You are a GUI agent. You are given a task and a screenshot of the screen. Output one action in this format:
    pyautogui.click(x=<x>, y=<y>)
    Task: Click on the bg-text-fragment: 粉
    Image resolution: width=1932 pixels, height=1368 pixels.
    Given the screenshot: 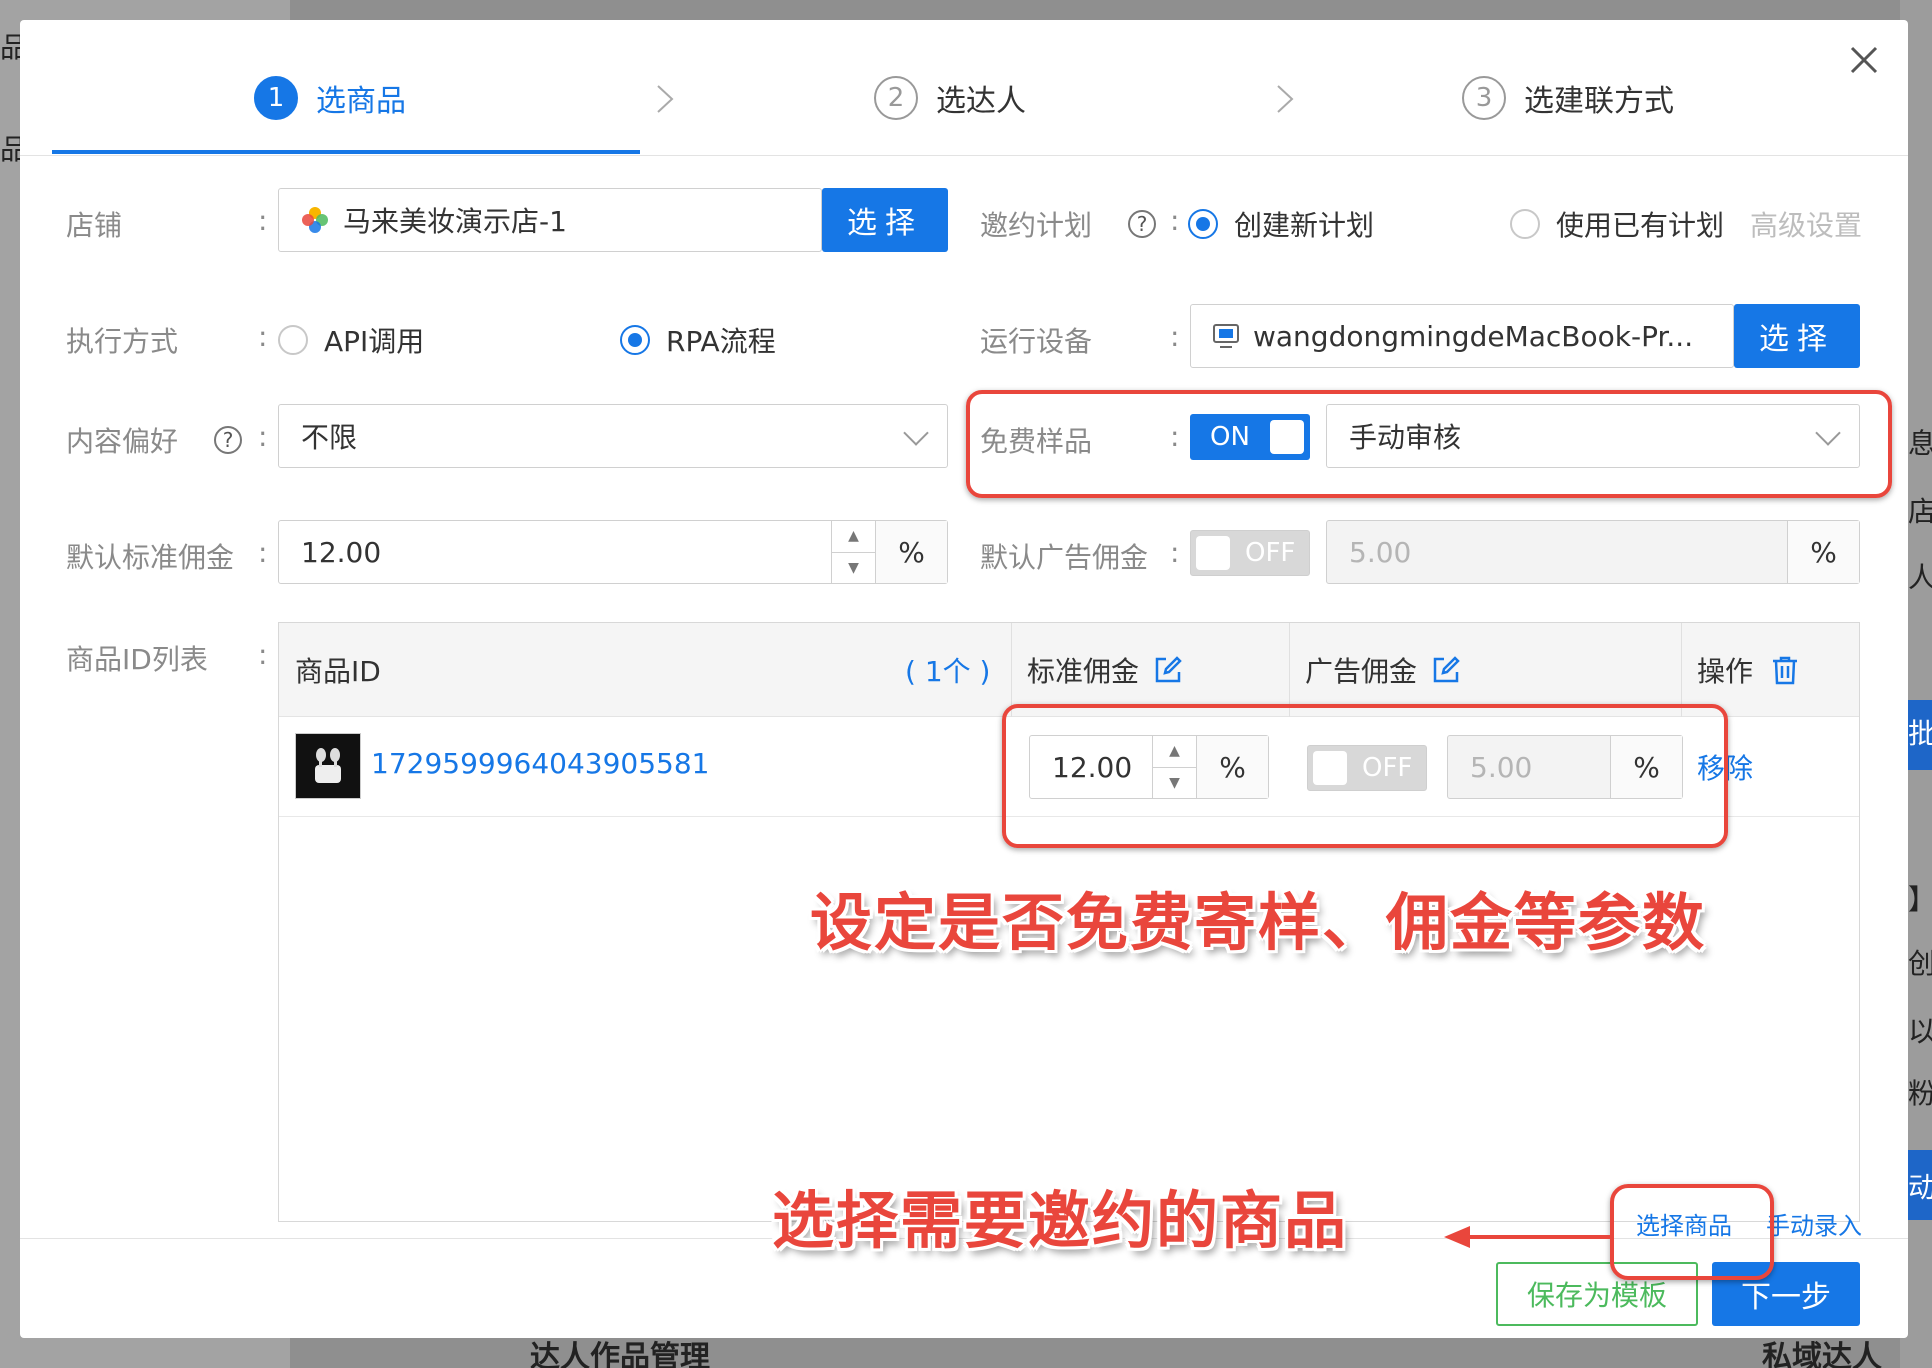 What is the action you would take?
    pyautogui.click(x=1920, y=1093)
    